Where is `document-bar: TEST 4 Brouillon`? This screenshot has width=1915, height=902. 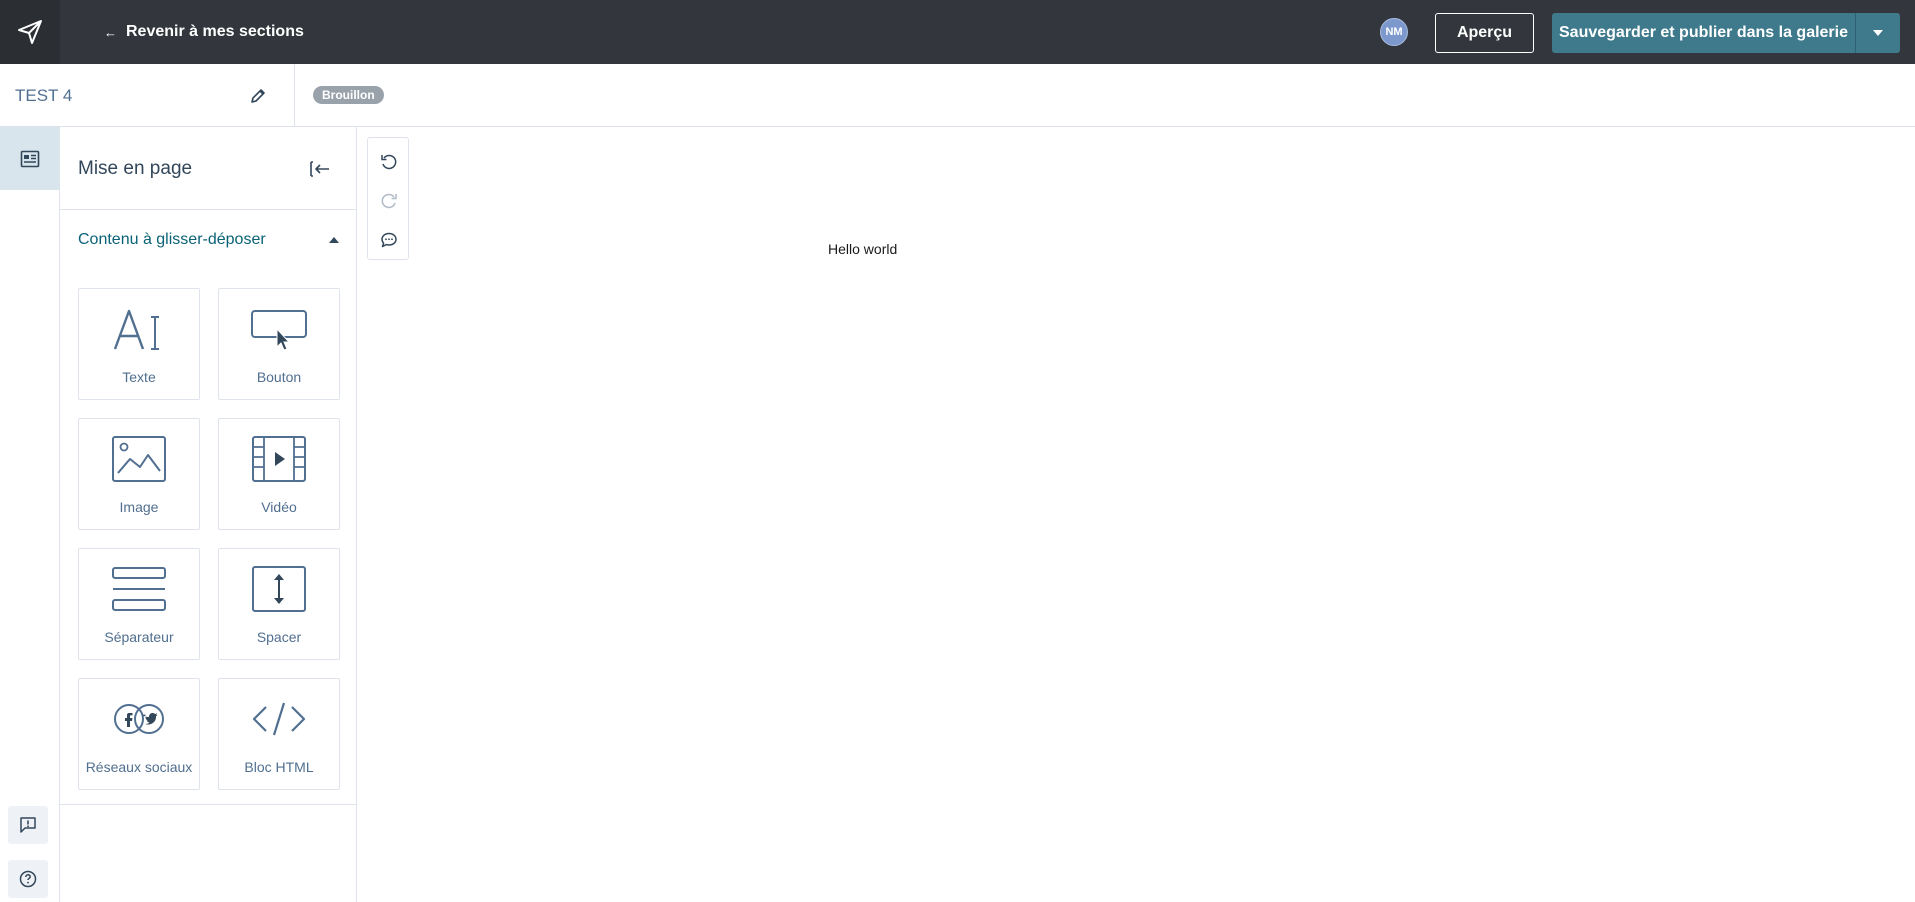
document-bar: TEST 4 Brouillon is located at coordinates (957, 95).